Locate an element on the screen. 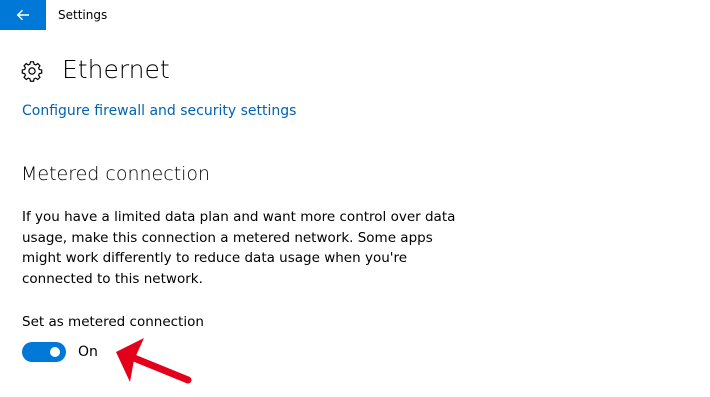  metered-connection-toggle is located at coordinates (44, 352).